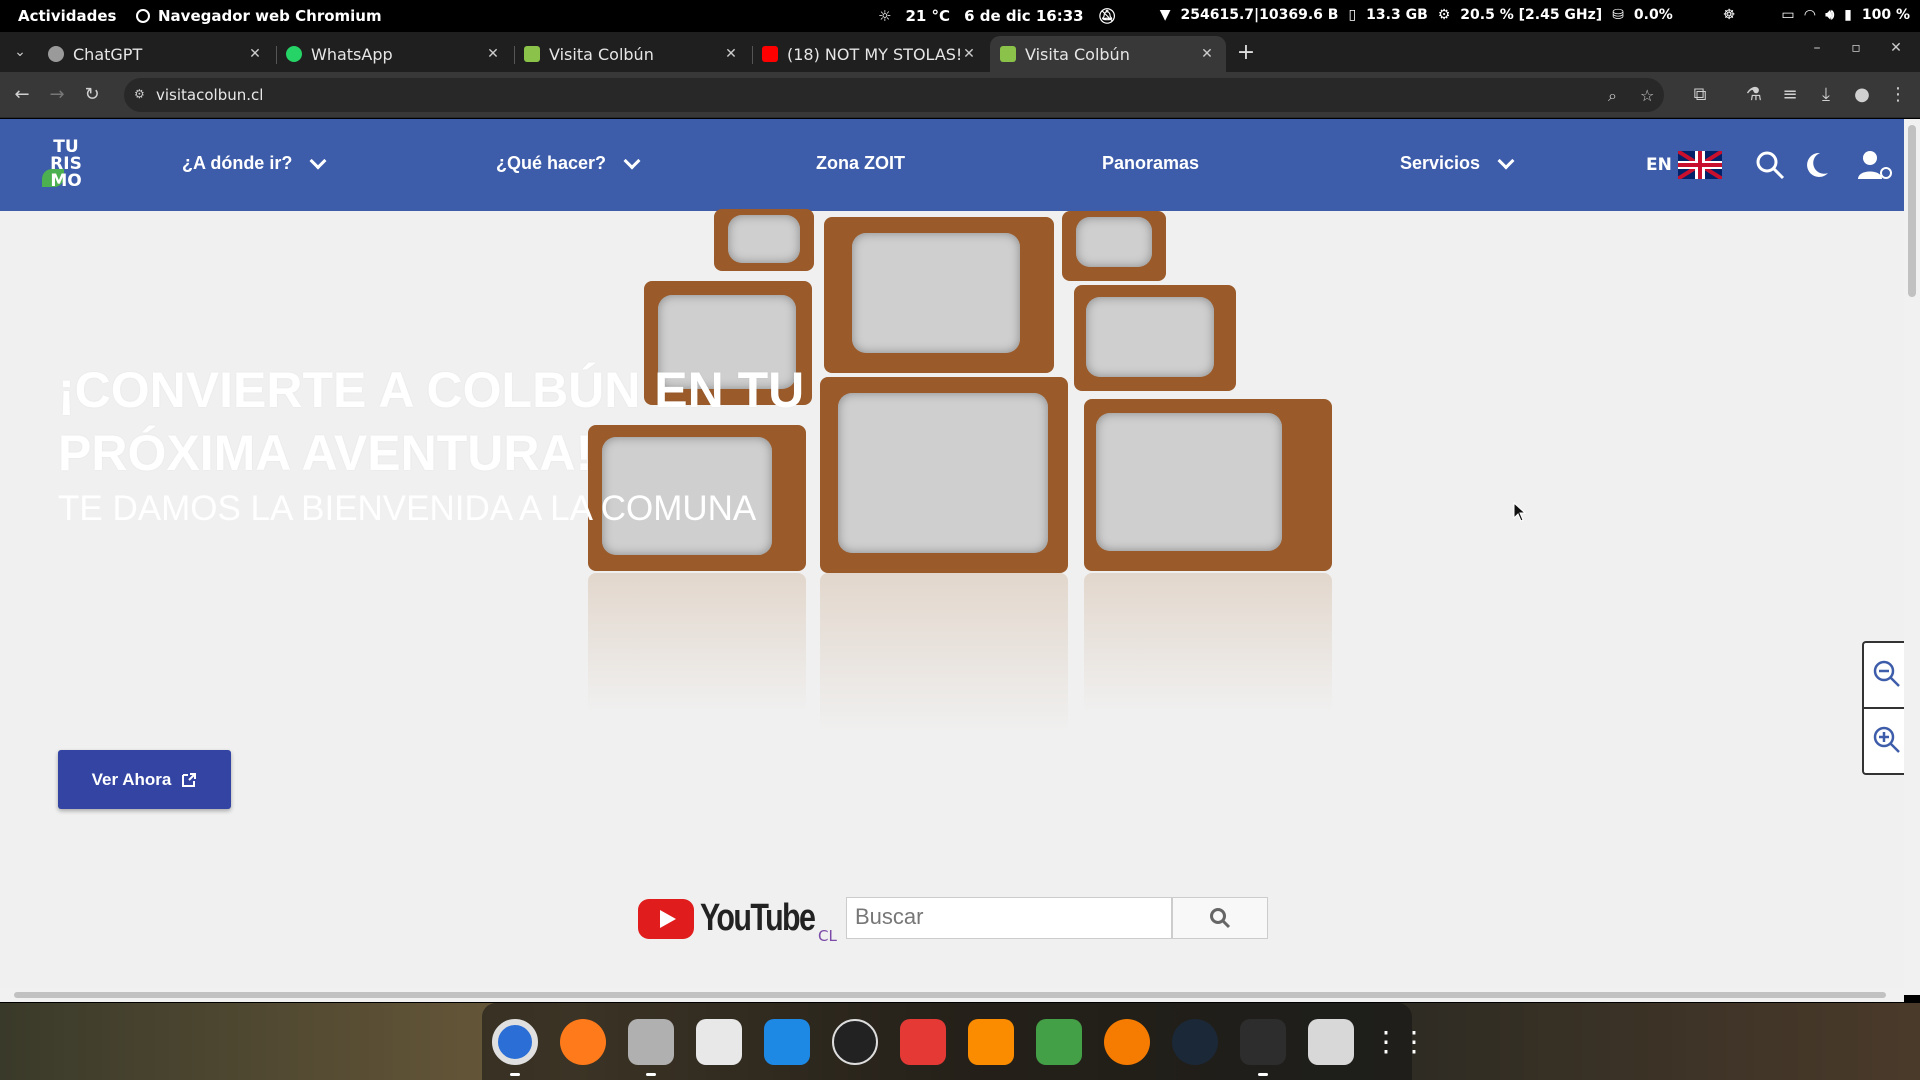 The height and width of the screenshot is (1080, 1920). Describe the element at coordinates (952, 995) in the screenshot. I see `horizontal-scrollbar` at that location.